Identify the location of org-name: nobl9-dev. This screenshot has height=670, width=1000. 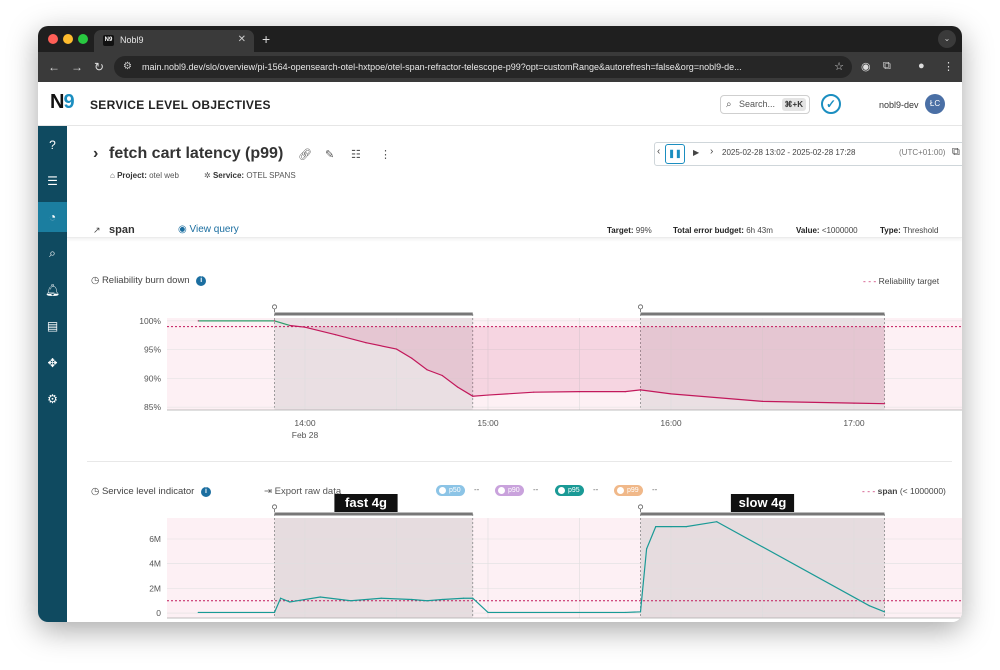
(899, 105).